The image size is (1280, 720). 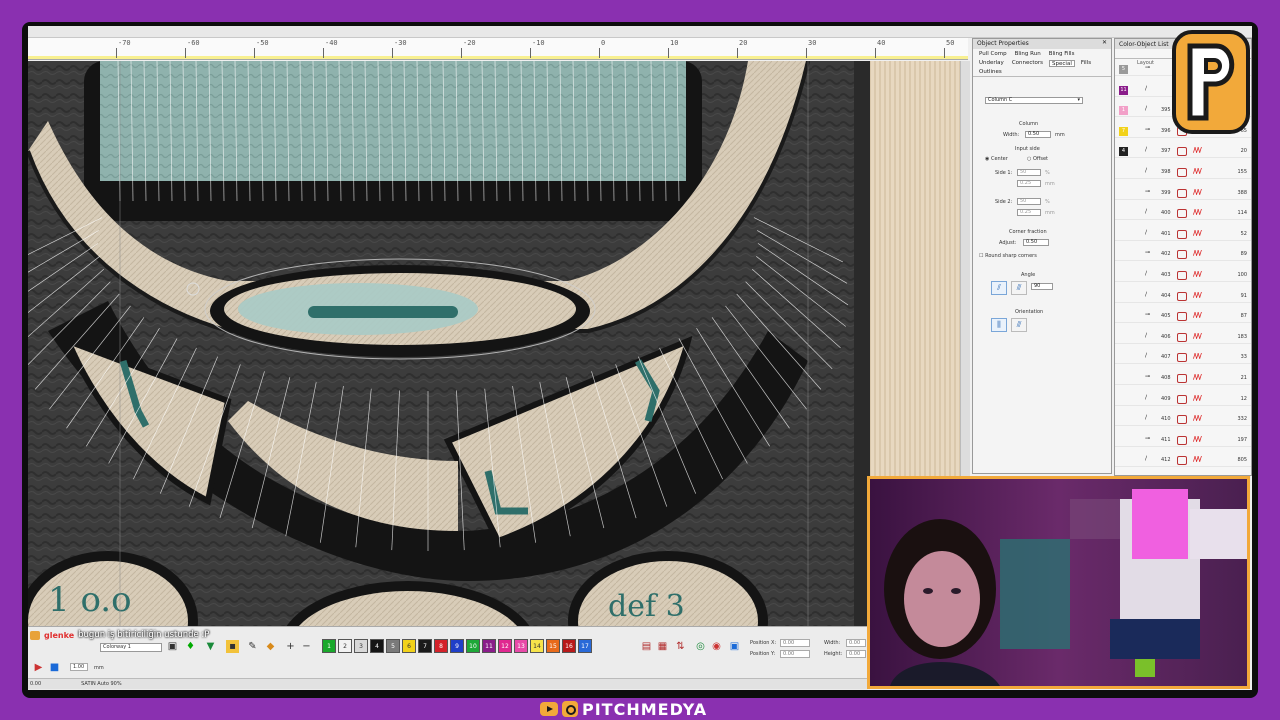 I want to click on hoop-icon: ▣, so click(x=734, y=646).